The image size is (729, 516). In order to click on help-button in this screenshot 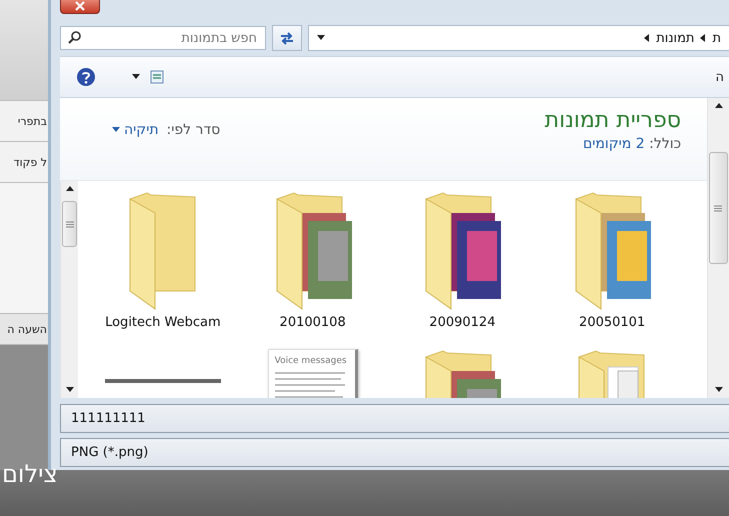, I will do `click(86, 77)`.